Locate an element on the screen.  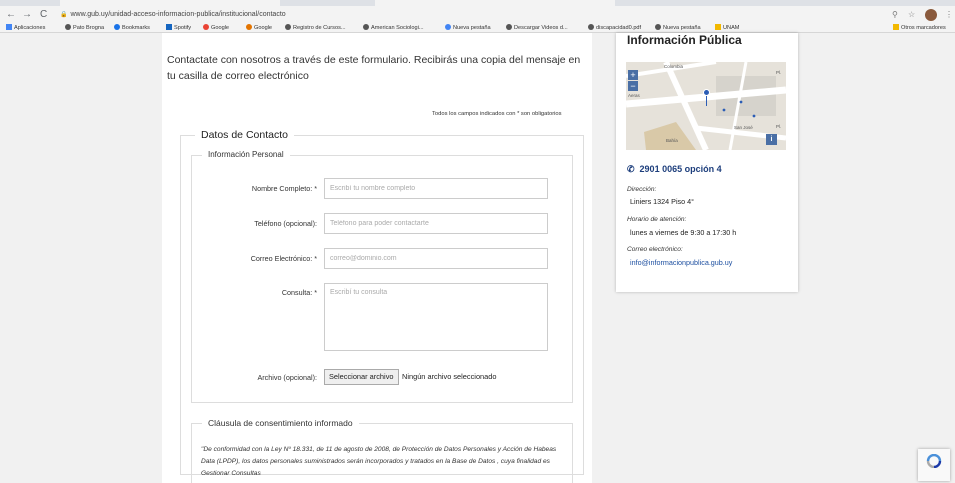
sidebar-phone: ✆ 2901 0065 opción 4 is located at coordinates (674, 169).